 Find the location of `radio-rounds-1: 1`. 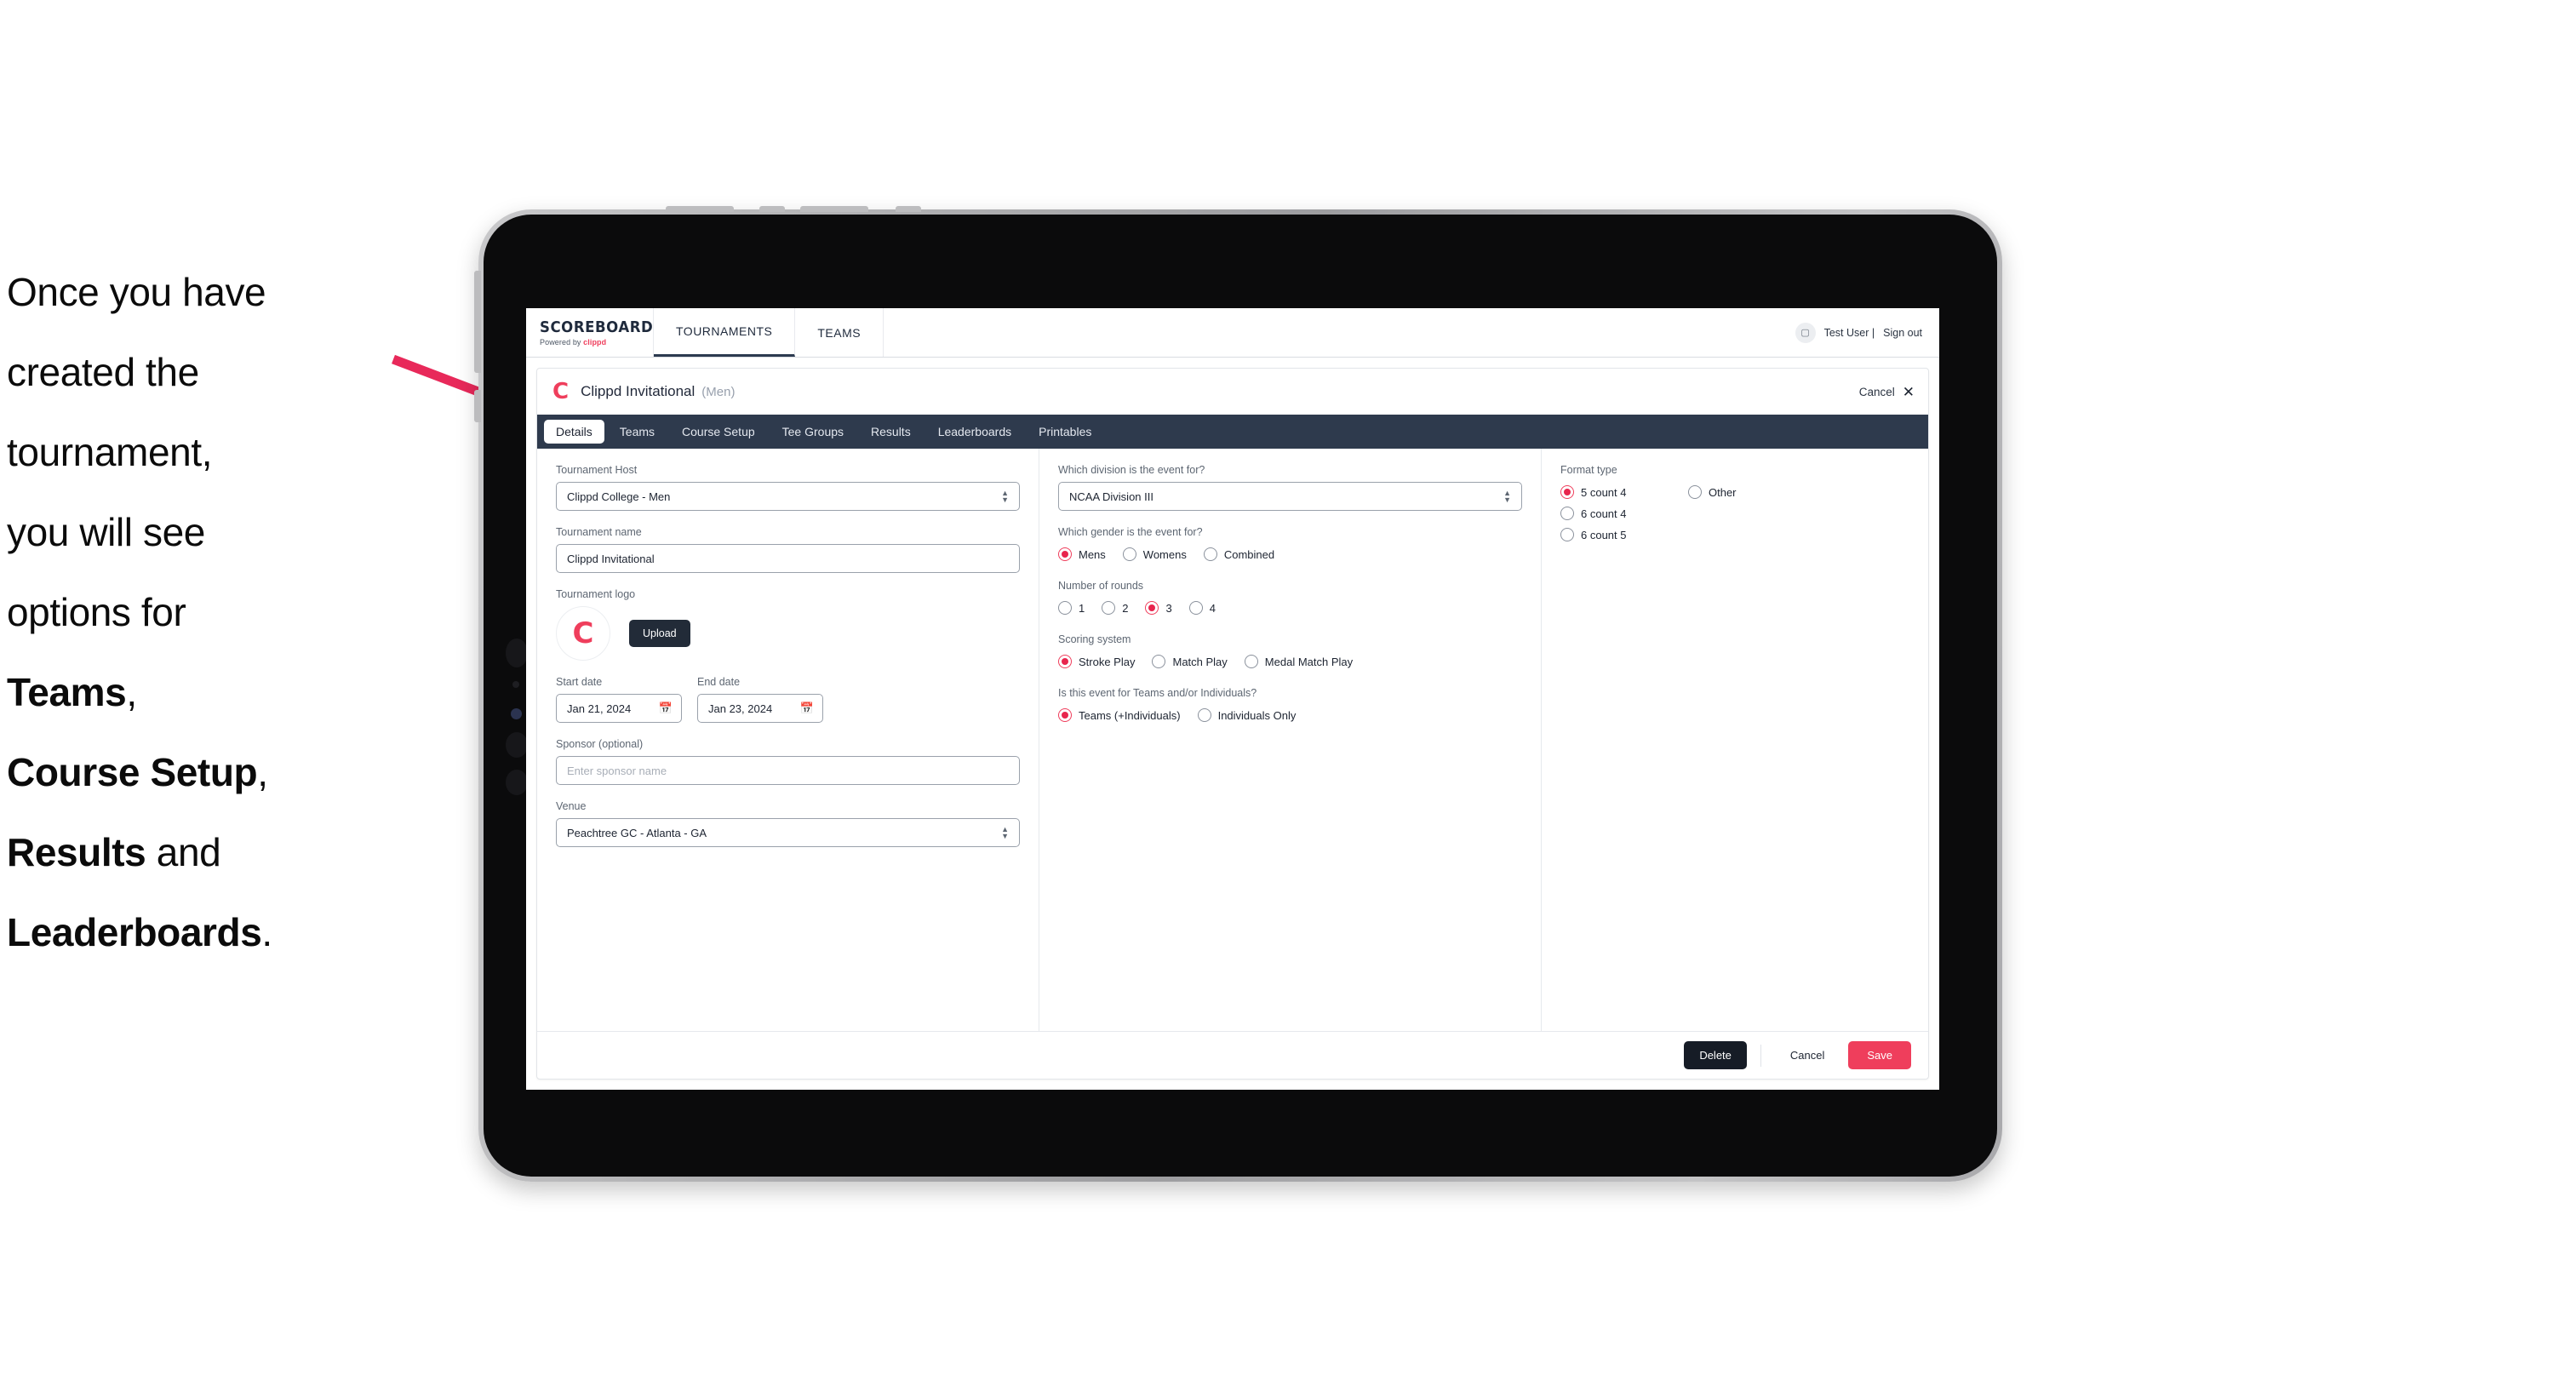

radio-rounds-1: 1 is located at coordinates (1071, 608).